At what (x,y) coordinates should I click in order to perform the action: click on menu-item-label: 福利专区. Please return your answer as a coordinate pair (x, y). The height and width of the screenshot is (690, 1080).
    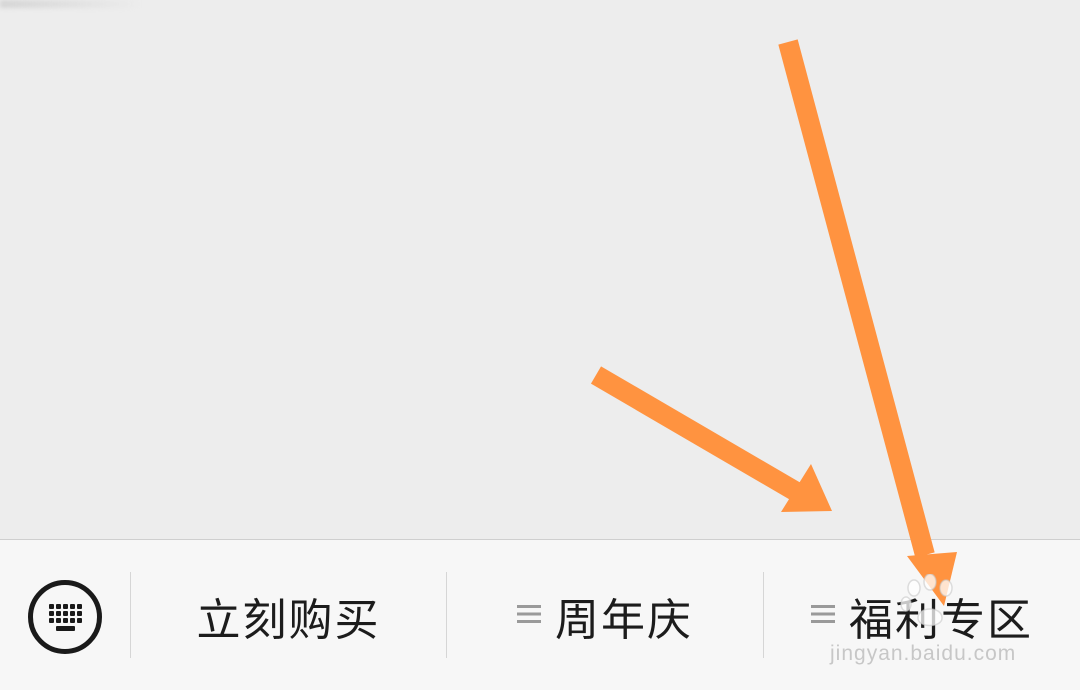
    Looking at the image, I should click on (941, 620).